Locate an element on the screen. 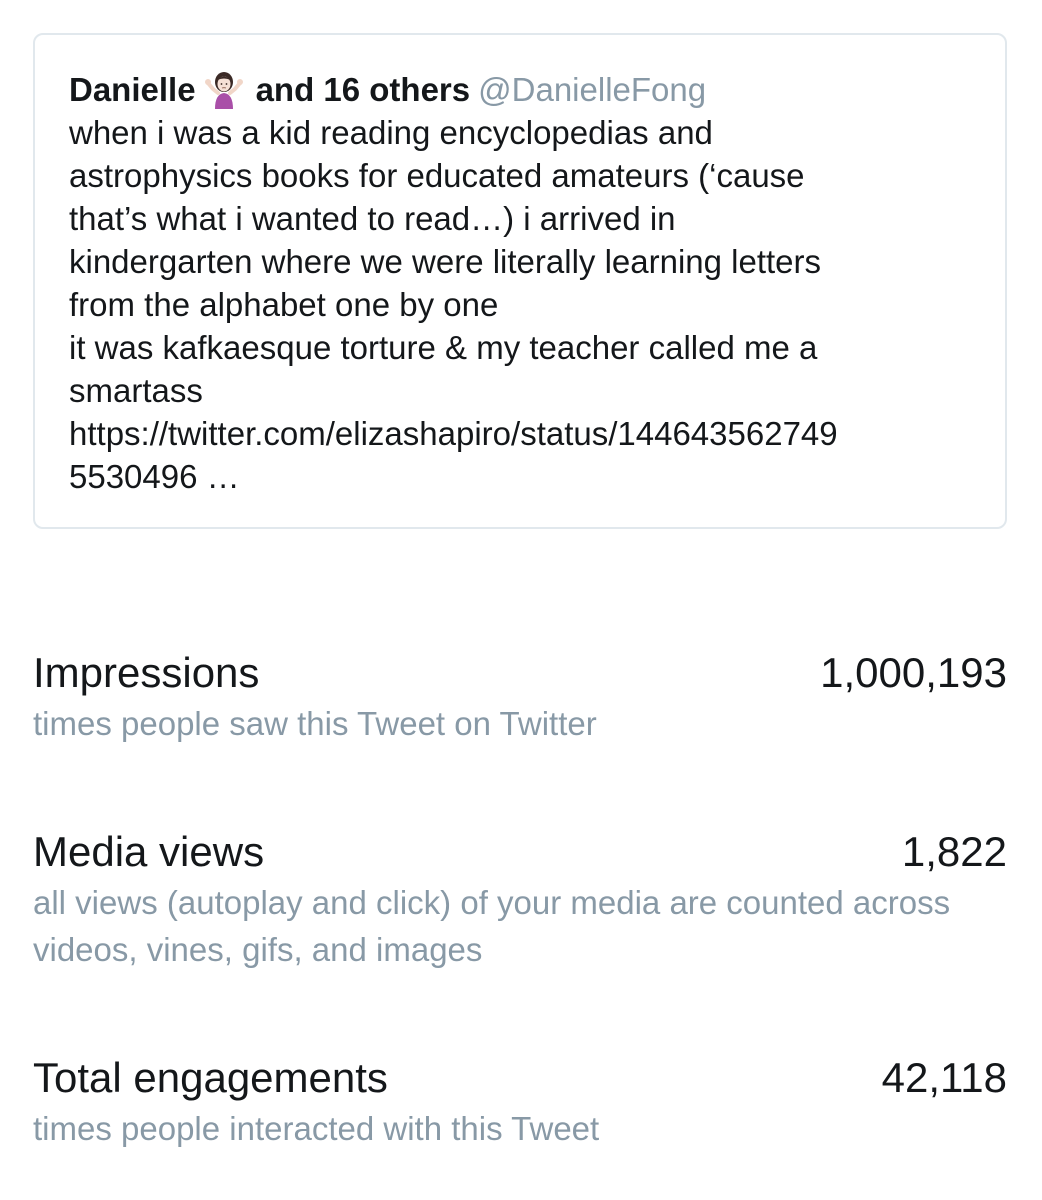 This screenshot has height=1200, width=1042. metric-value: 1,822 is located at coordinates (954, 851).